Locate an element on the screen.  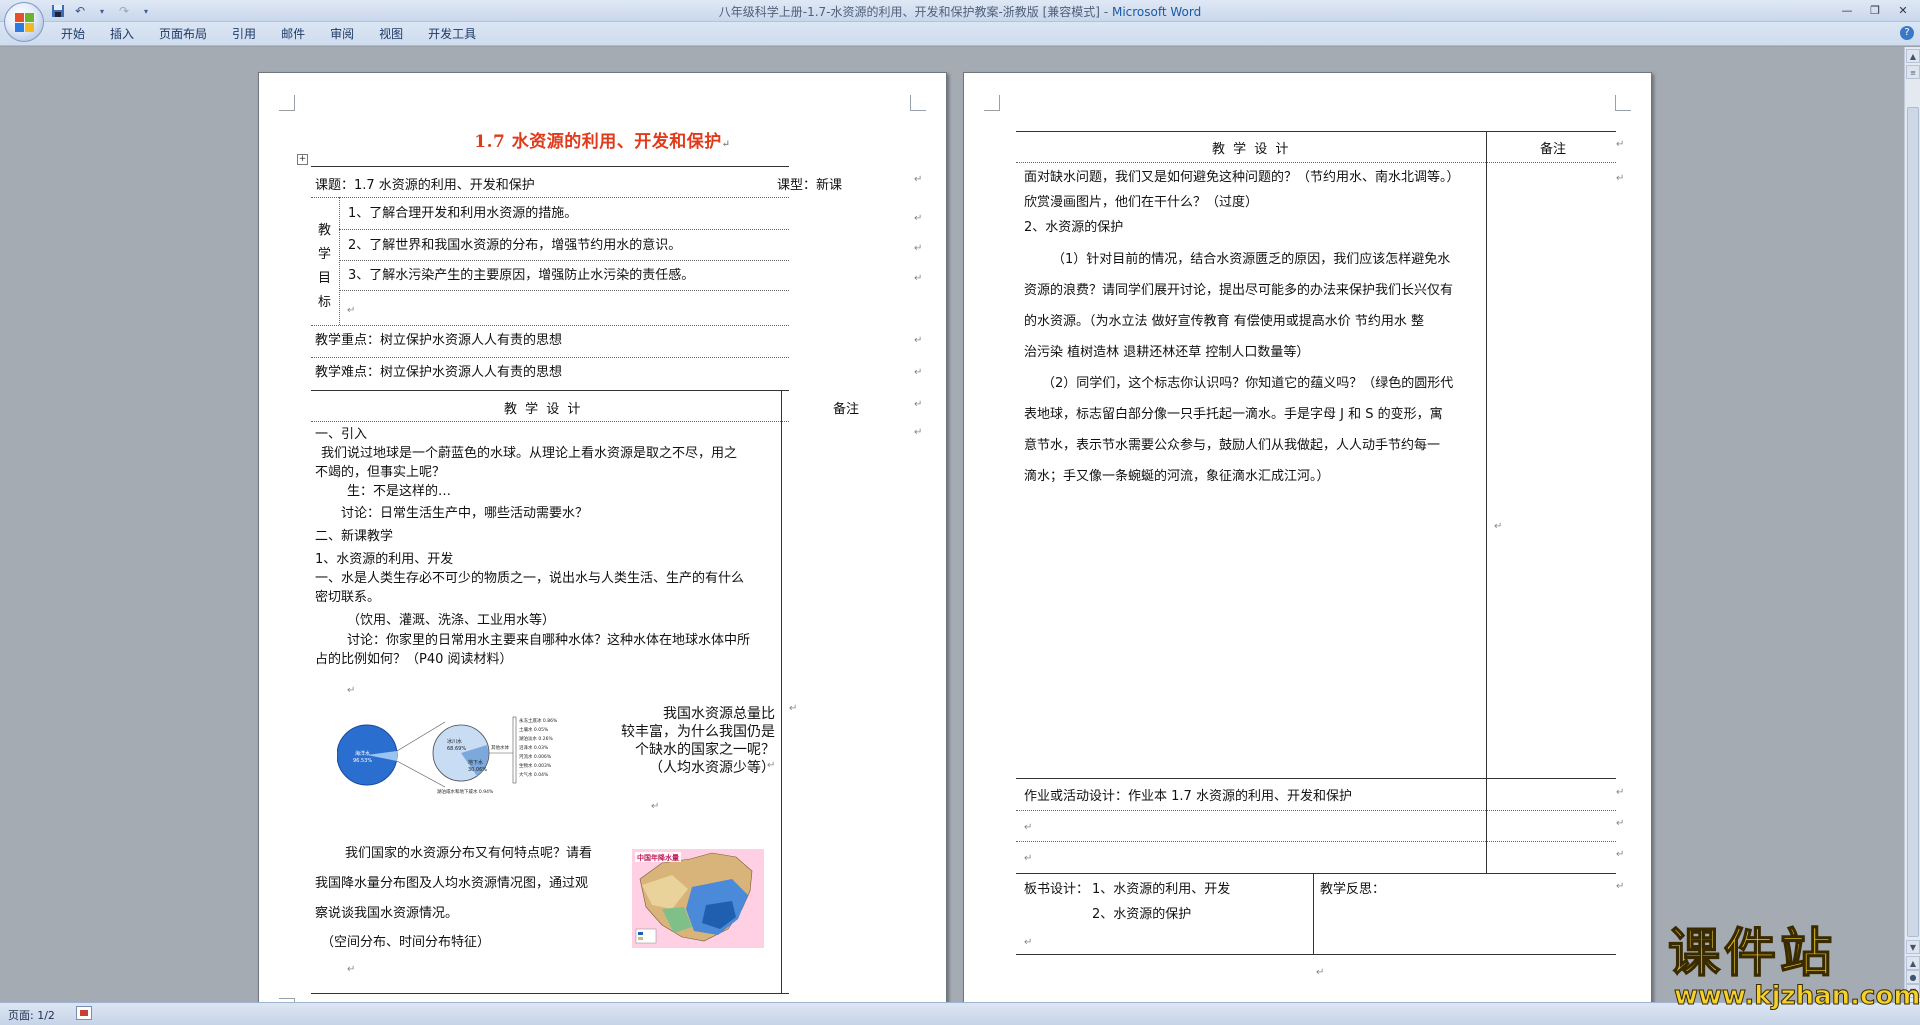
document-title: 八年级科学上册-1.7-水资源的利用、开发和保护教案-浙教版 [兼容模式] is located at coordinates (909, 12).